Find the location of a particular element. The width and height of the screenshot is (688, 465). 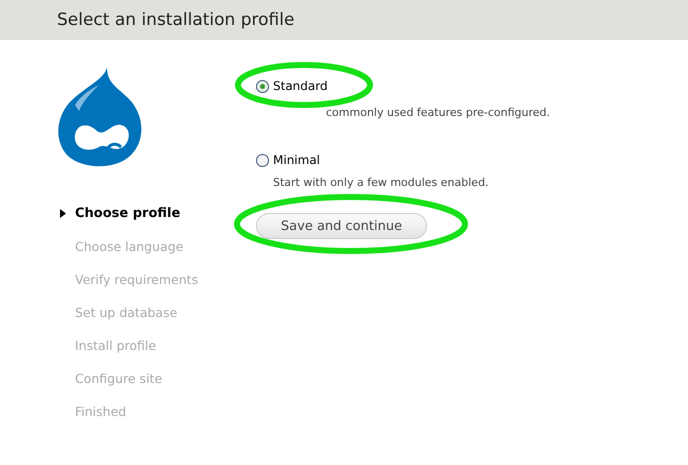

step-item: Finished is located at coordinates (101, 412).